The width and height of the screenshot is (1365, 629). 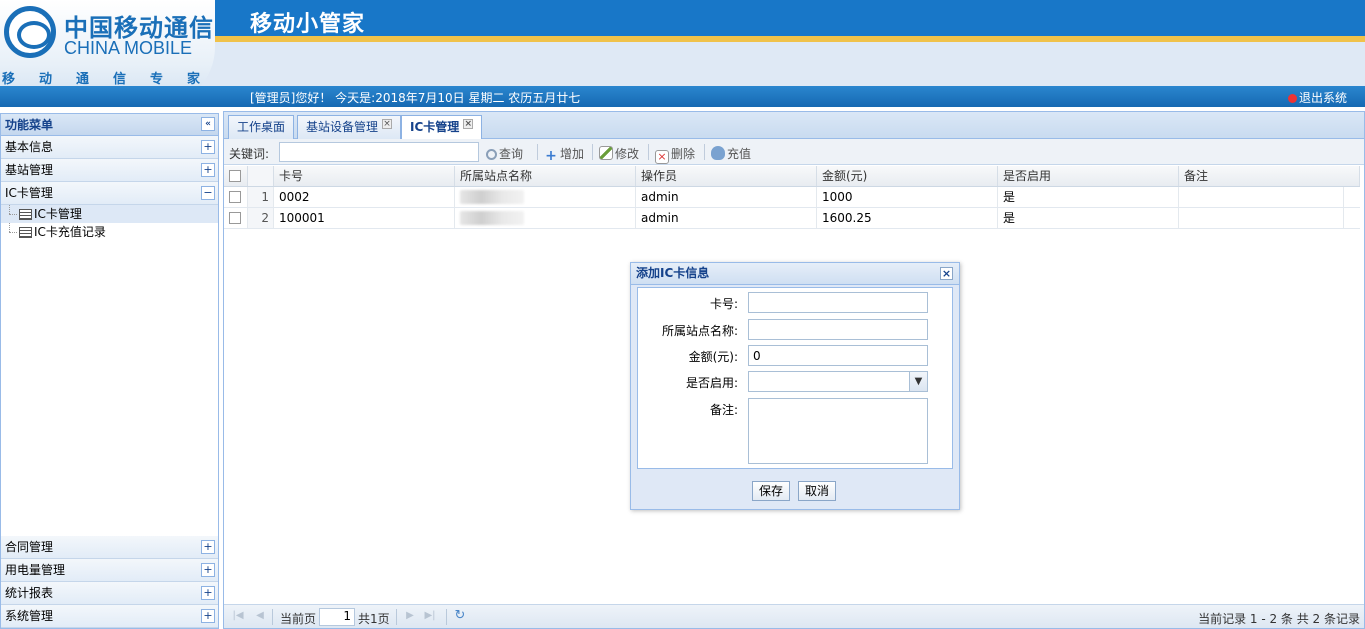 What do you see at coordinates (261, 218) in the screenshot?
I see `row-number: 2` at bounding box center [261, 218].